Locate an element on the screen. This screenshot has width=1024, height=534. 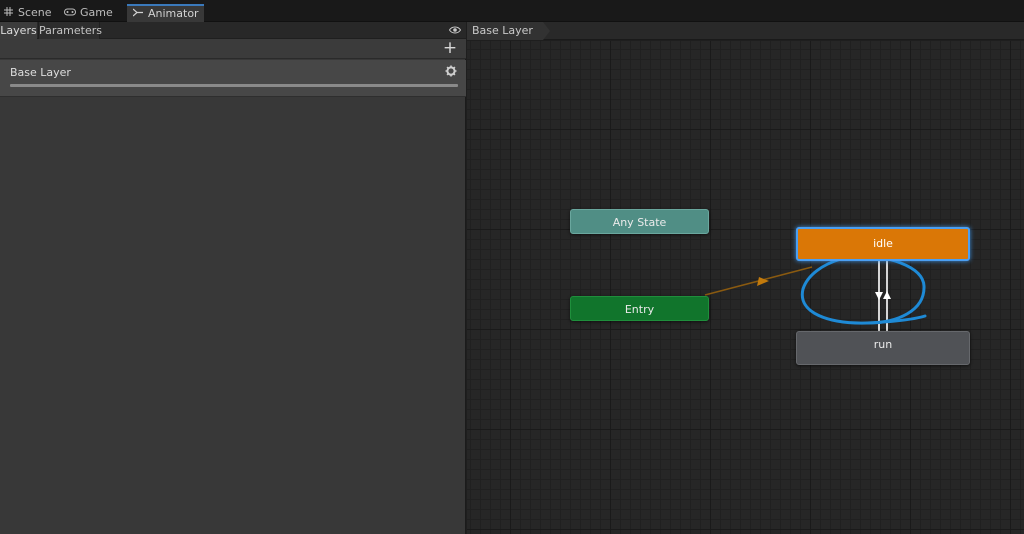
graph-overlay is located at coordinates (815, 291).